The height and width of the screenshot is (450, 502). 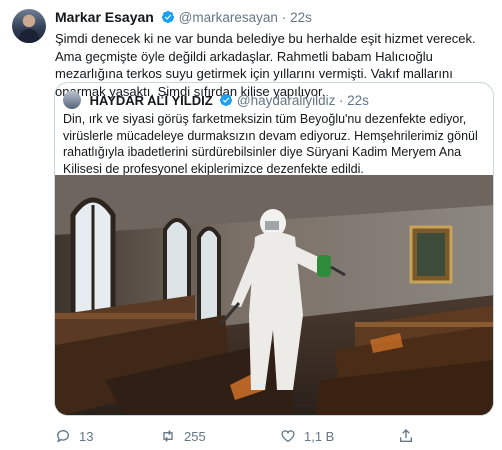 I want to click on quoted-author-handle: @haydaraliyildiz, so click(x=286, y=100).